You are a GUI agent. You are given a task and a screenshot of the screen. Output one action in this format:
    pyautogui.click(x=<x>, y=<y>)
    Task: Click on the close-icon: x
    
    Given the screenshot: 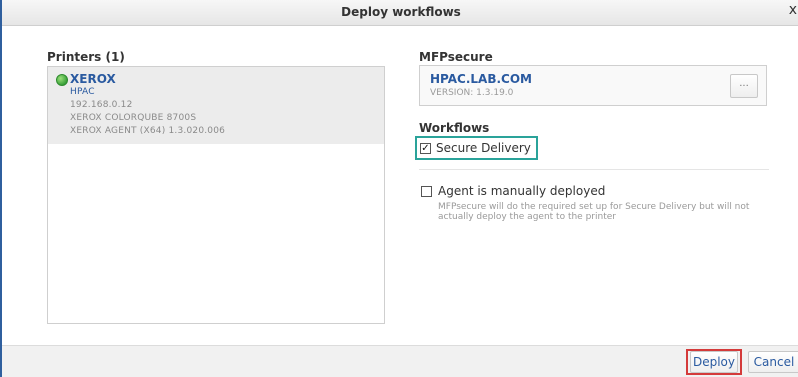 What is the action you would take?
    pyautogui.click(x=793, y=10)
    